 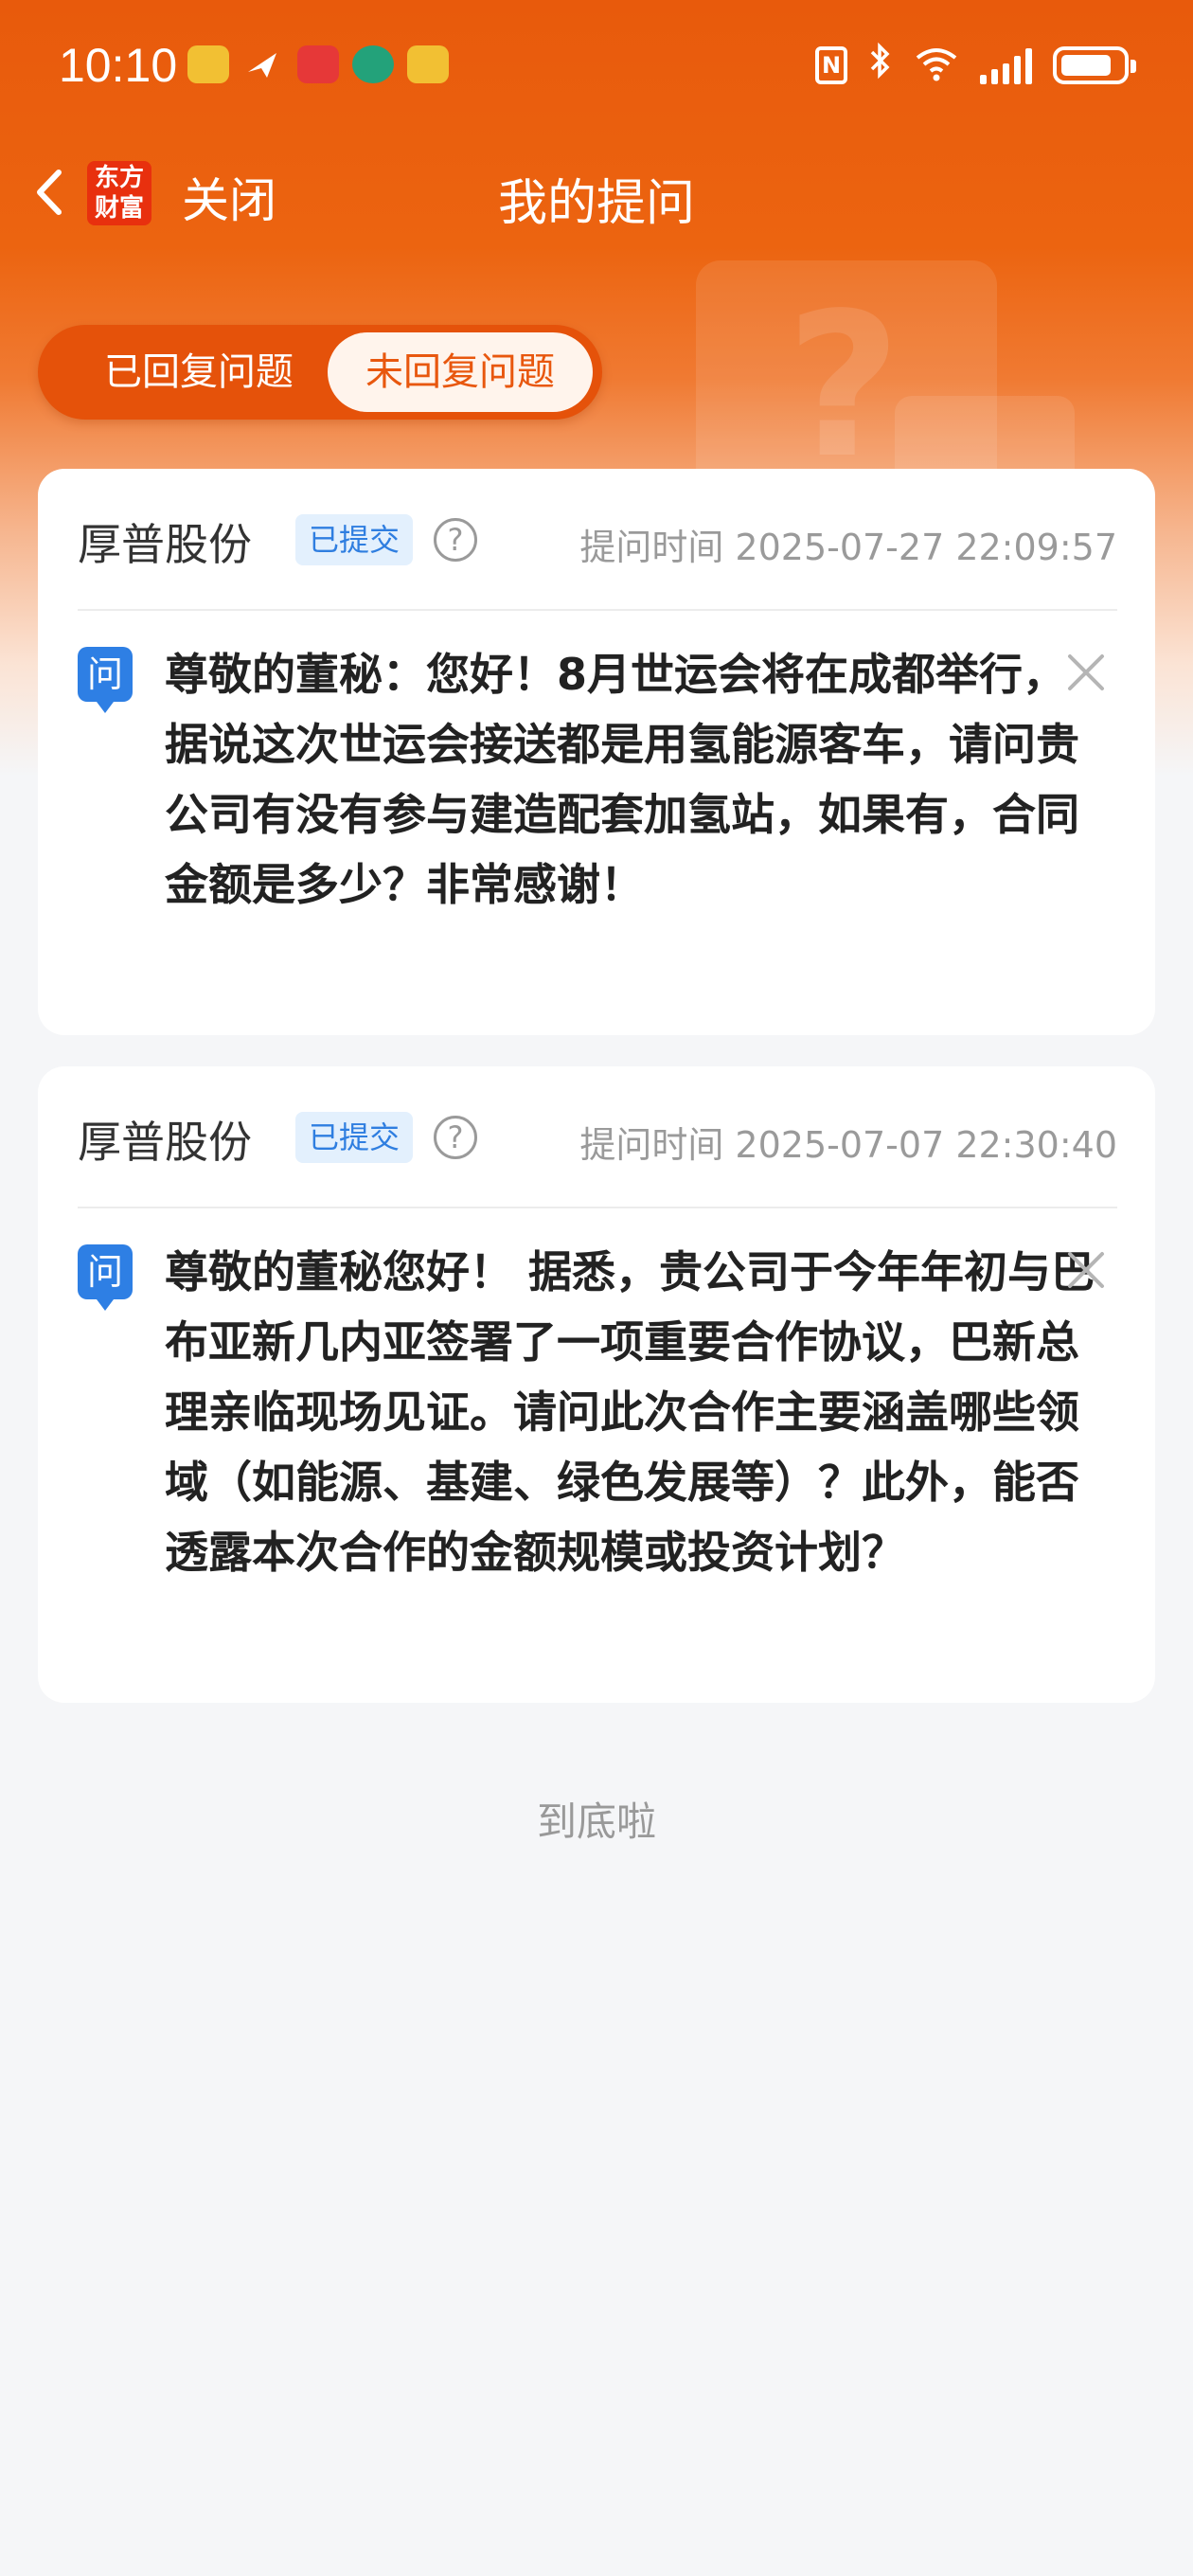 What do you see at coordinates (596, 203) in the screenshot?
I see `page-title: 我的提问` at bounding box center [596, 203].